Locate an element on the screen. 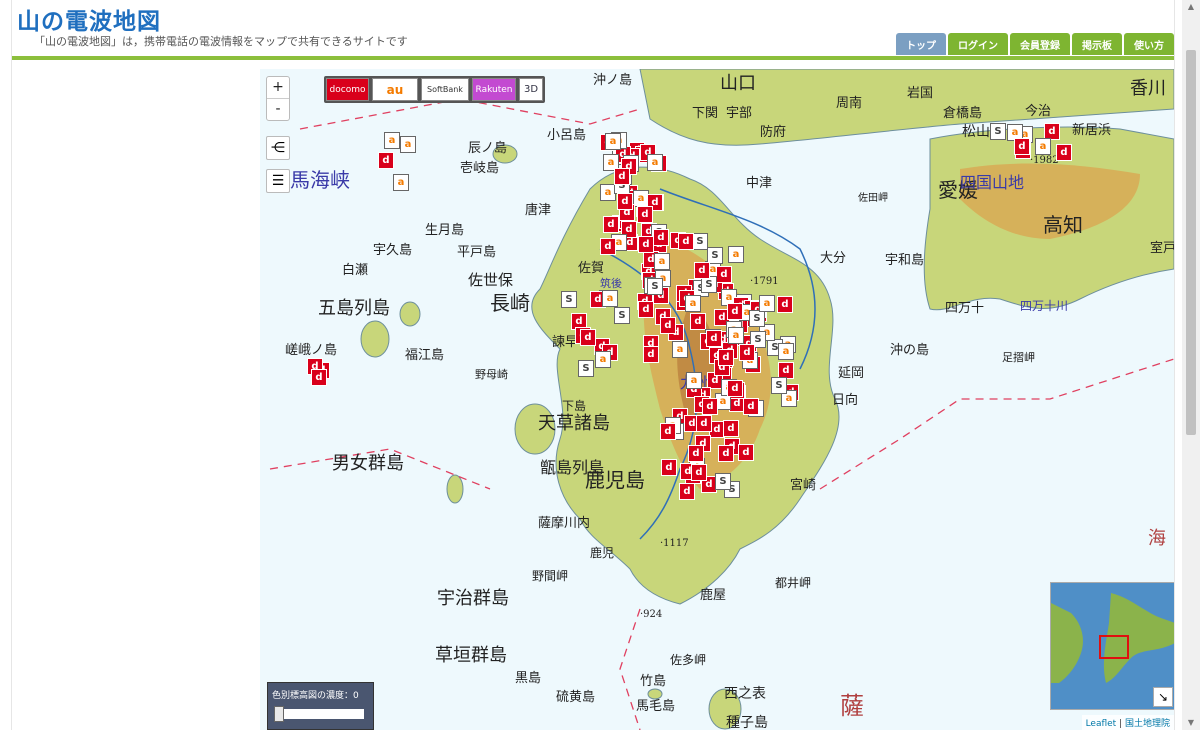 The height and width of the screenshot is (730, 1200). place-label: 硫黄島 is located at coordinates (576, 697).